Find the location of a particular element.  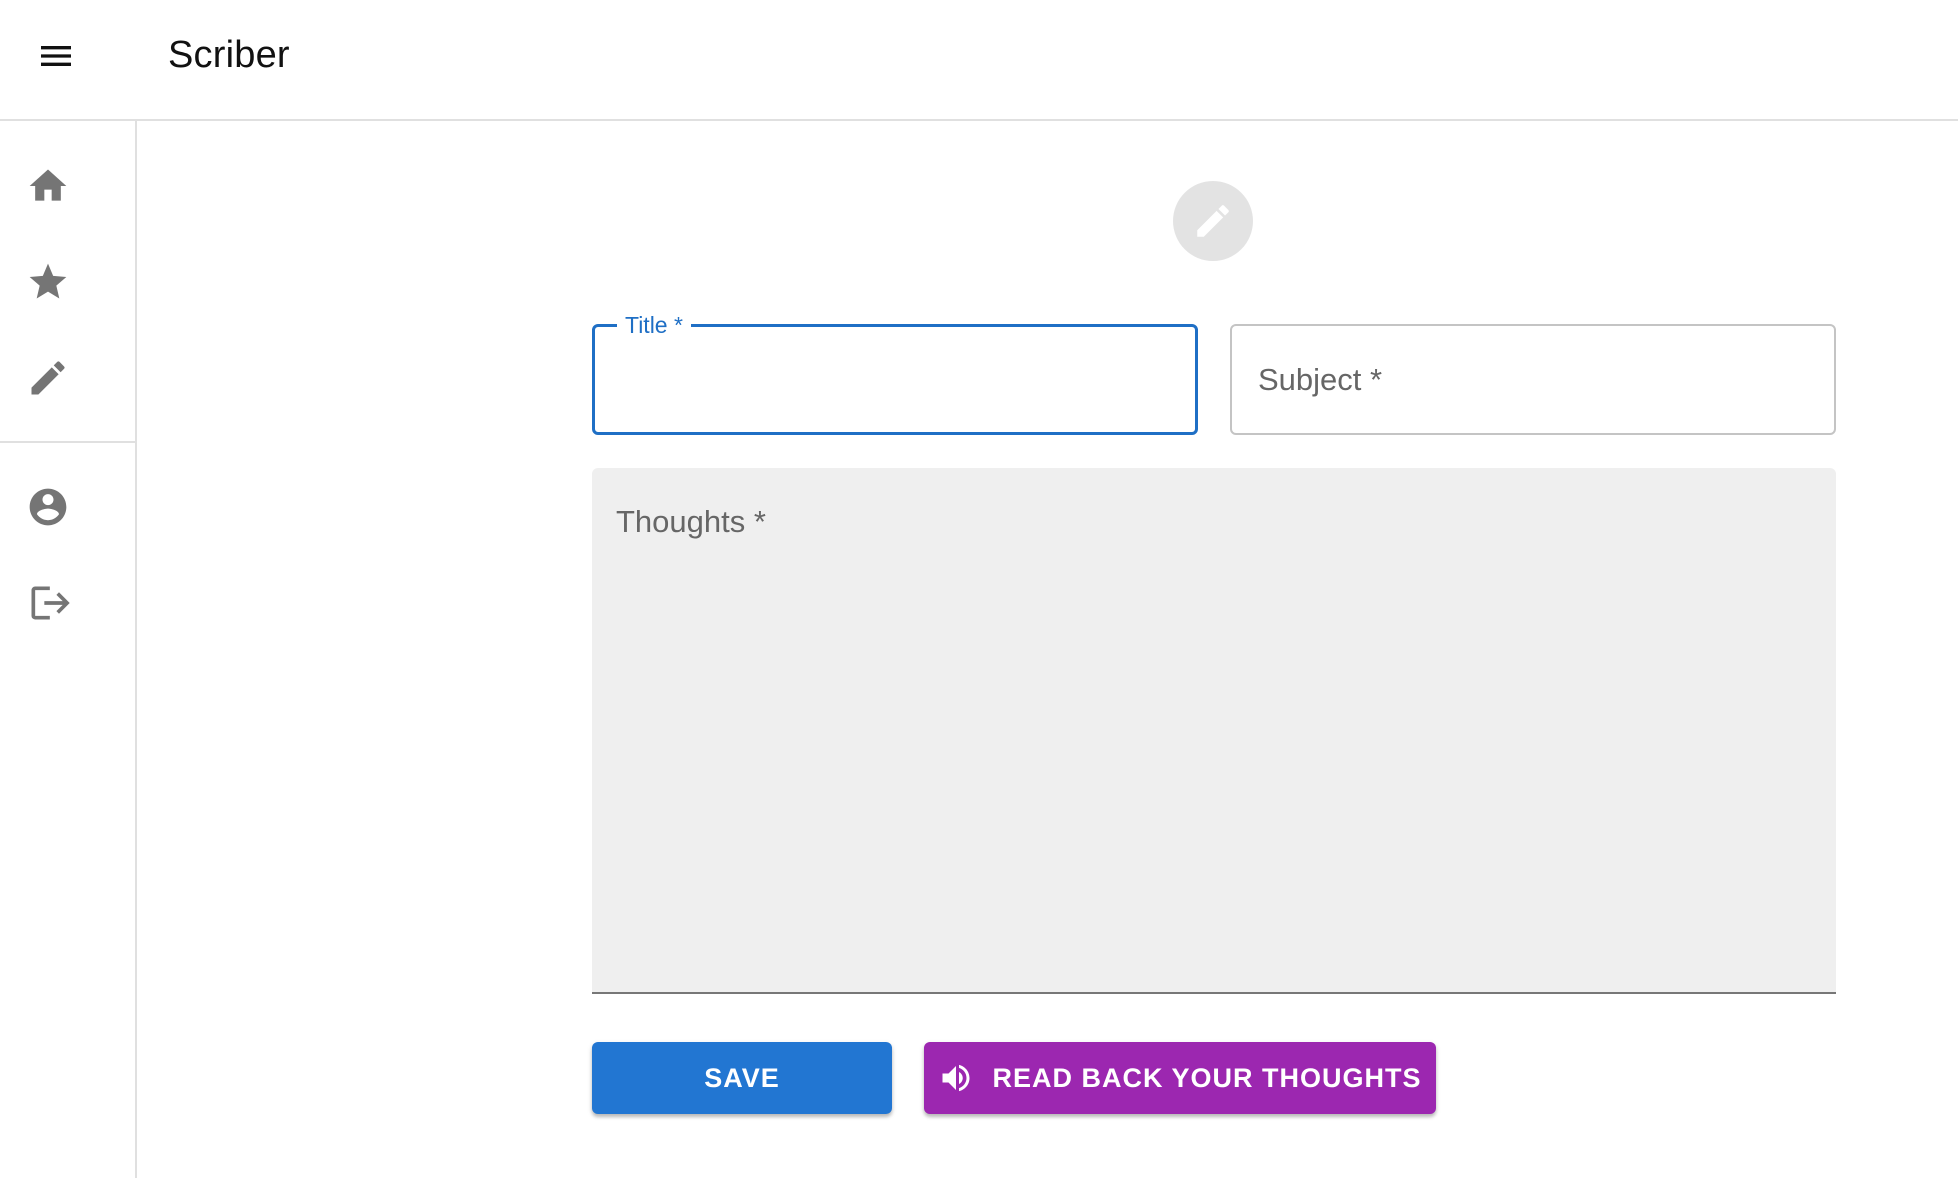

logout-icon is located at coordinates (50, 603).